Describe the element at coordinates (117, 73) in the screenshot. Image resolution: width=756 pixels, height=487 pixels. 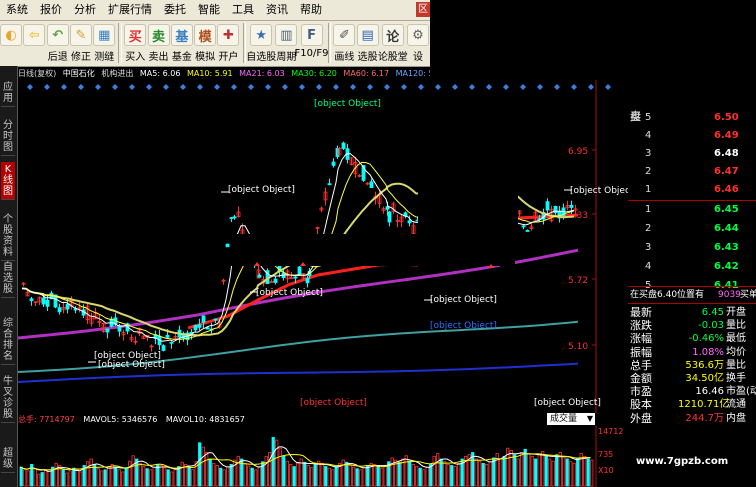
I see `indicator-name: 机构进出` at that location.